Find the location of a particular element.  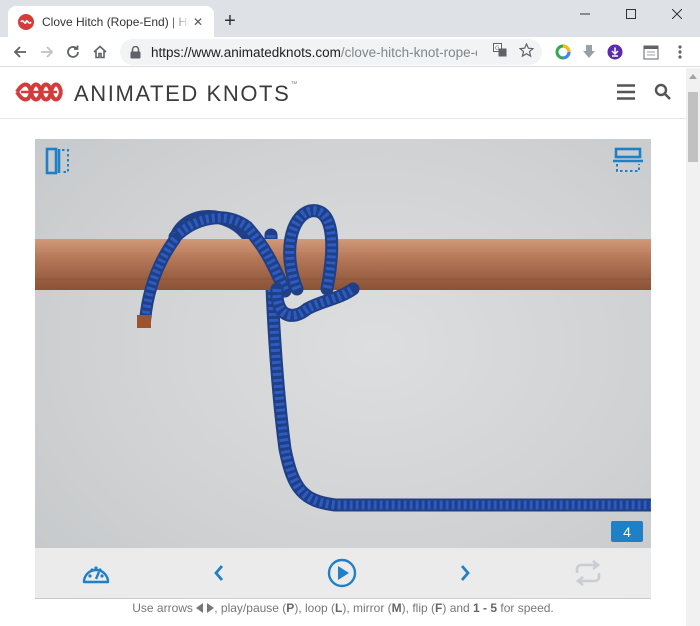

scroll-up-button is located at coordinates (693, 76).